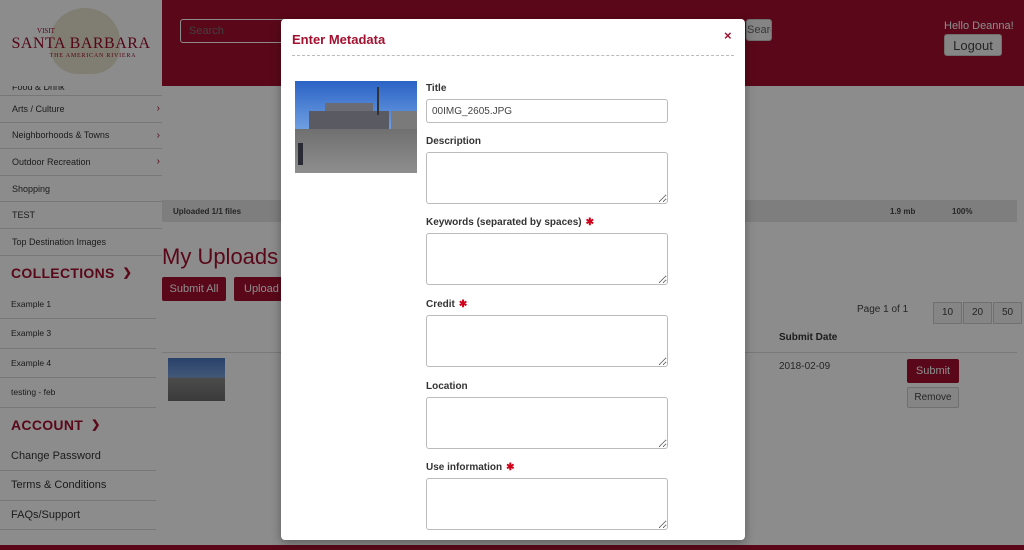  I want to click on credit-label: Credit ✱, so click(446, 304).